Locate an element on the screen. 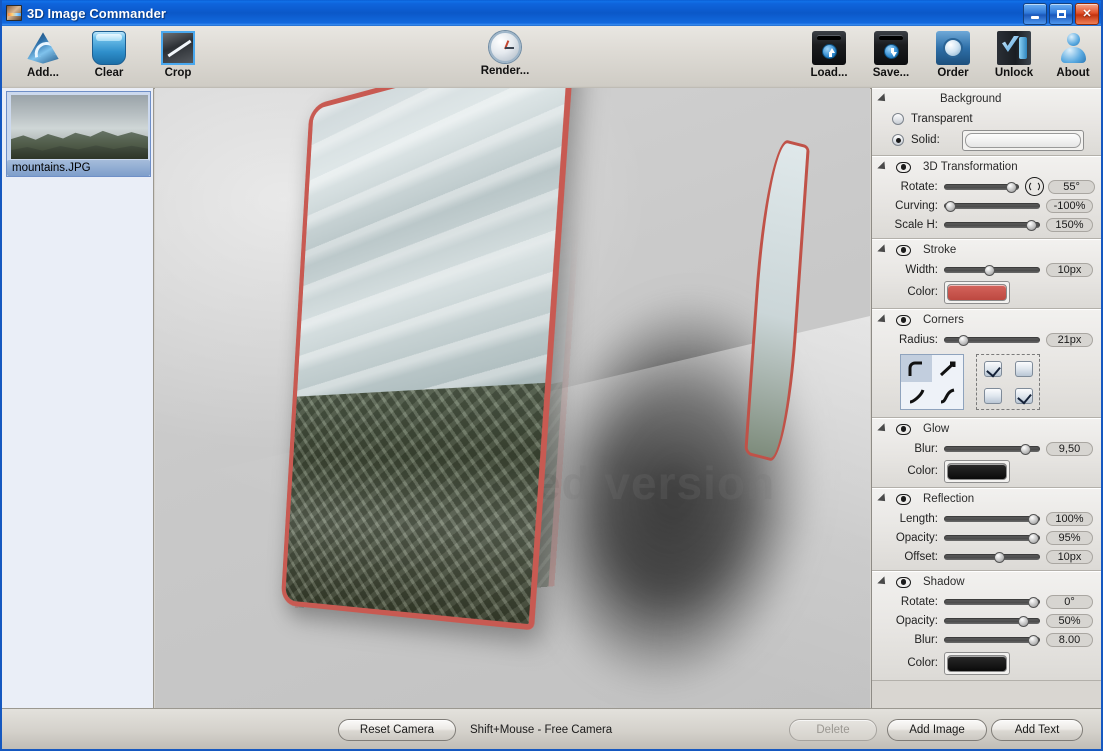 This screenshot has height=751, width=1103. section-header-glow: Glow is located at coordinates (986, 429).